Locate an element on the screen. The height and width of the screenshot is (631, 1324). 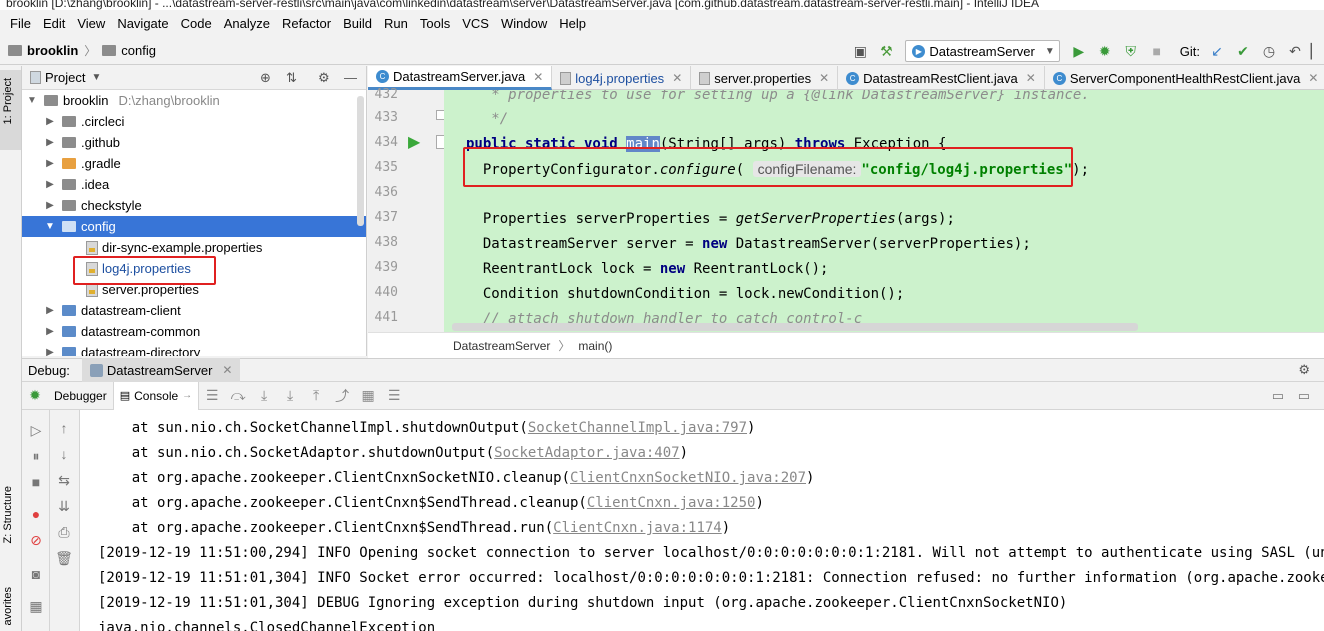
menu-window: Window is located at coordinates (524, 23).